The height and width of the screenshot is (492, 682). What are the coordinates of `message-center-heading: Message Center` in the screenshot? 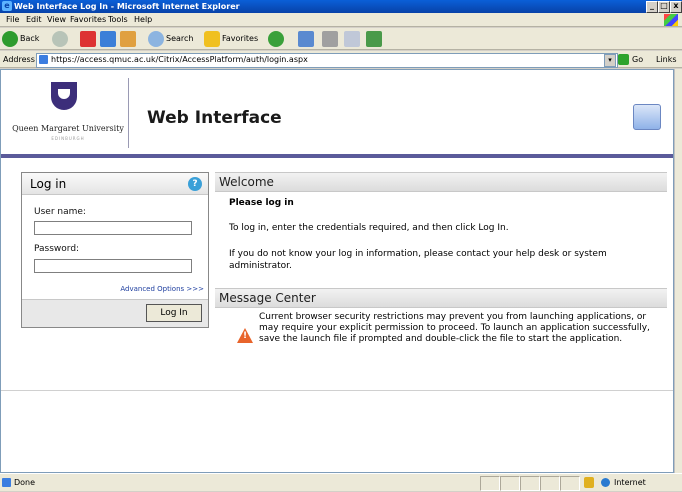 It's located at (441, 298).